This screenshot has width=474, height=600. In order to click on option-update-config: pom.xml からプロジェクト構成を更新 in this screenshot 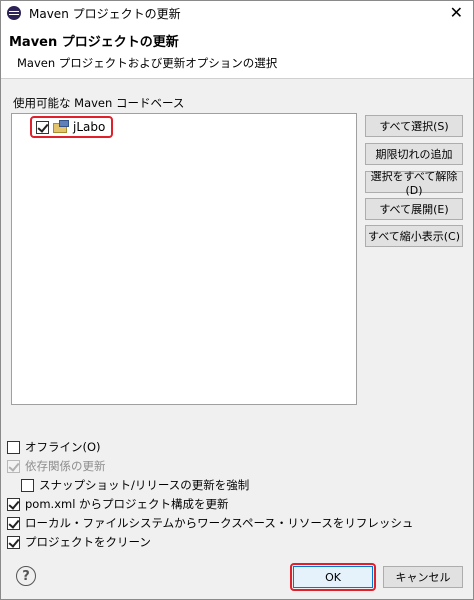, I will do `click(118, 504)`.